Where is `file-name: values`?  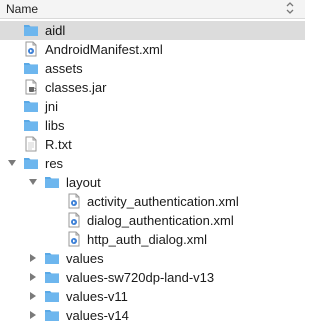 file-name: values is located at coordinates (85, 258).